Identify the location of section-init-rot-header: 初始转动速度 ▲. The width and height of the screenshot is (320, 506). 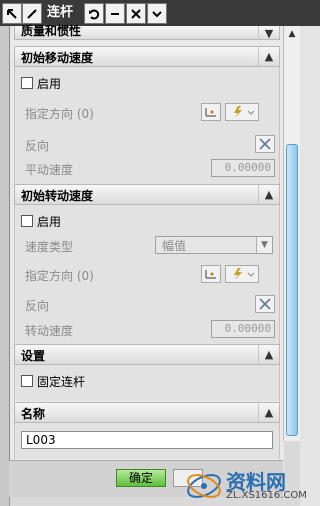
(147, 194).